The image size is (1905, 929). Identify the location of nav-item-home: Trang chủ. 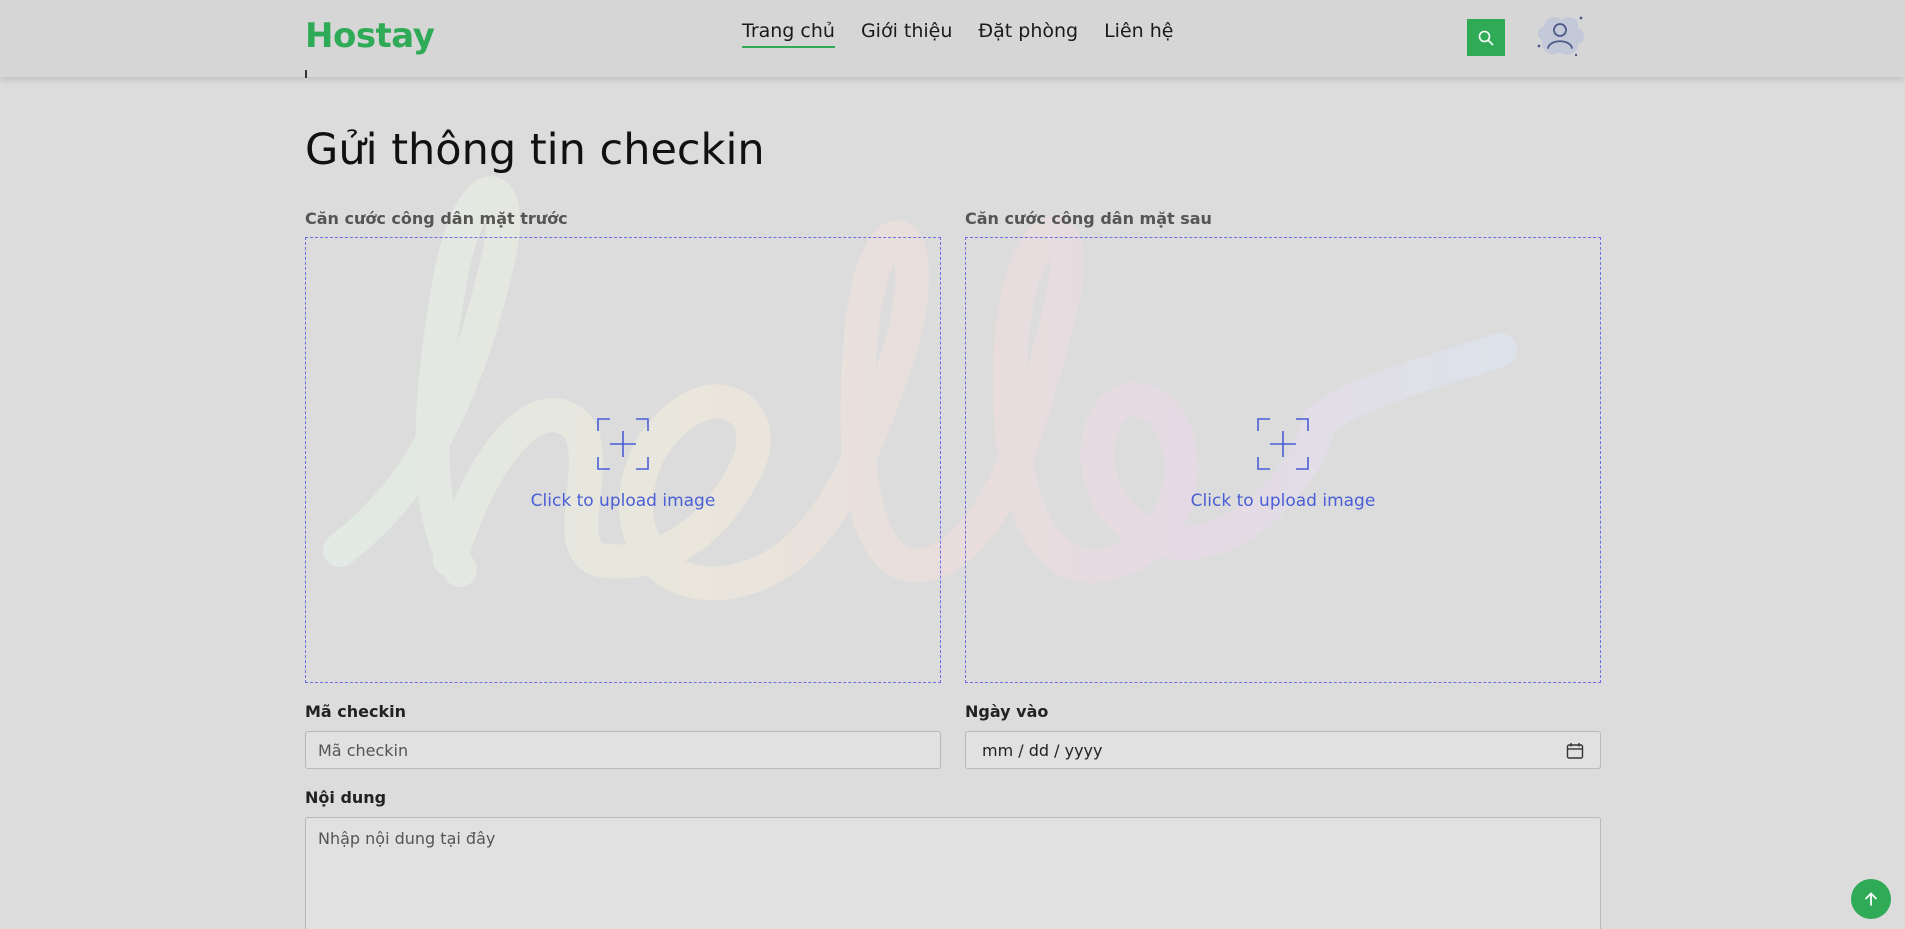
(788, 34).